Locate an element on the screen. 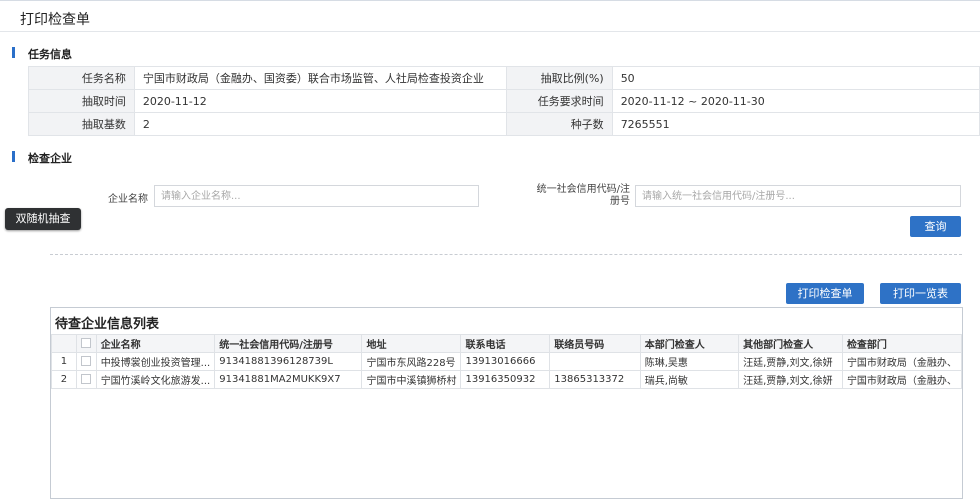 This screenshot has width=980, height=499. print-check-button: 打印检查单 is located at coordinates (825, 293).